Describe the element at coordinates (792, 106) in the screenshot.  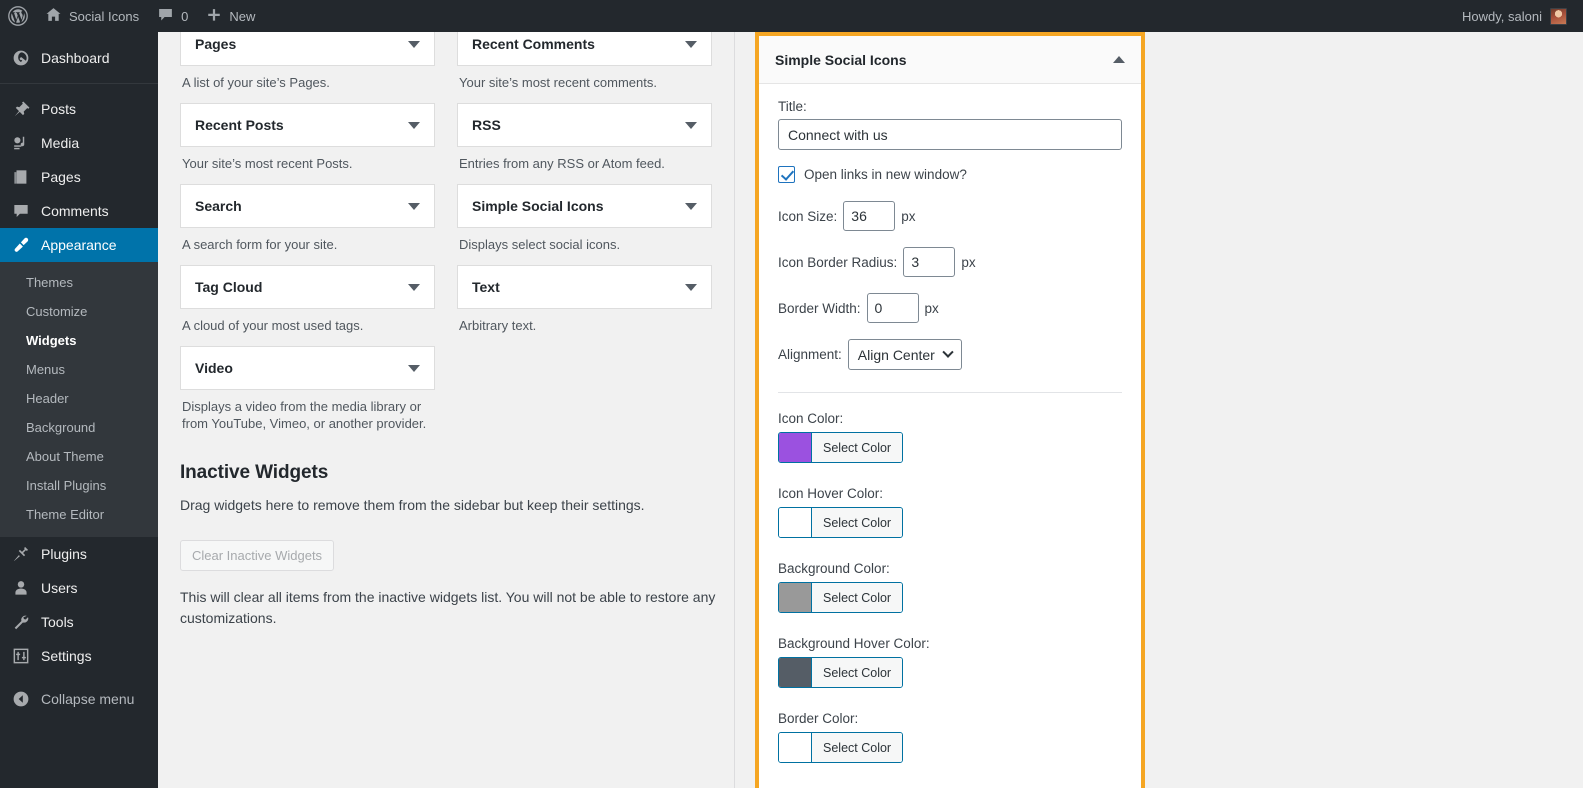
I see `title-field-label: Title:` at that location.